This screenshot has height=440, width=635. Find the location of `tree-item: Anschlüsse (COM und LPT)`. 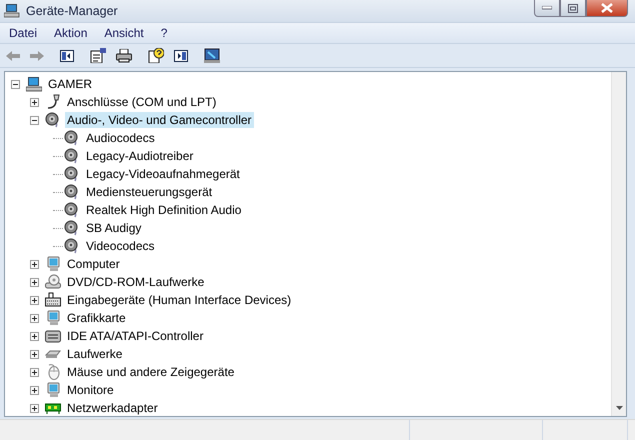

tree-item: Anschlüsse (COM und LPT) is located at coordinates (141, 102).